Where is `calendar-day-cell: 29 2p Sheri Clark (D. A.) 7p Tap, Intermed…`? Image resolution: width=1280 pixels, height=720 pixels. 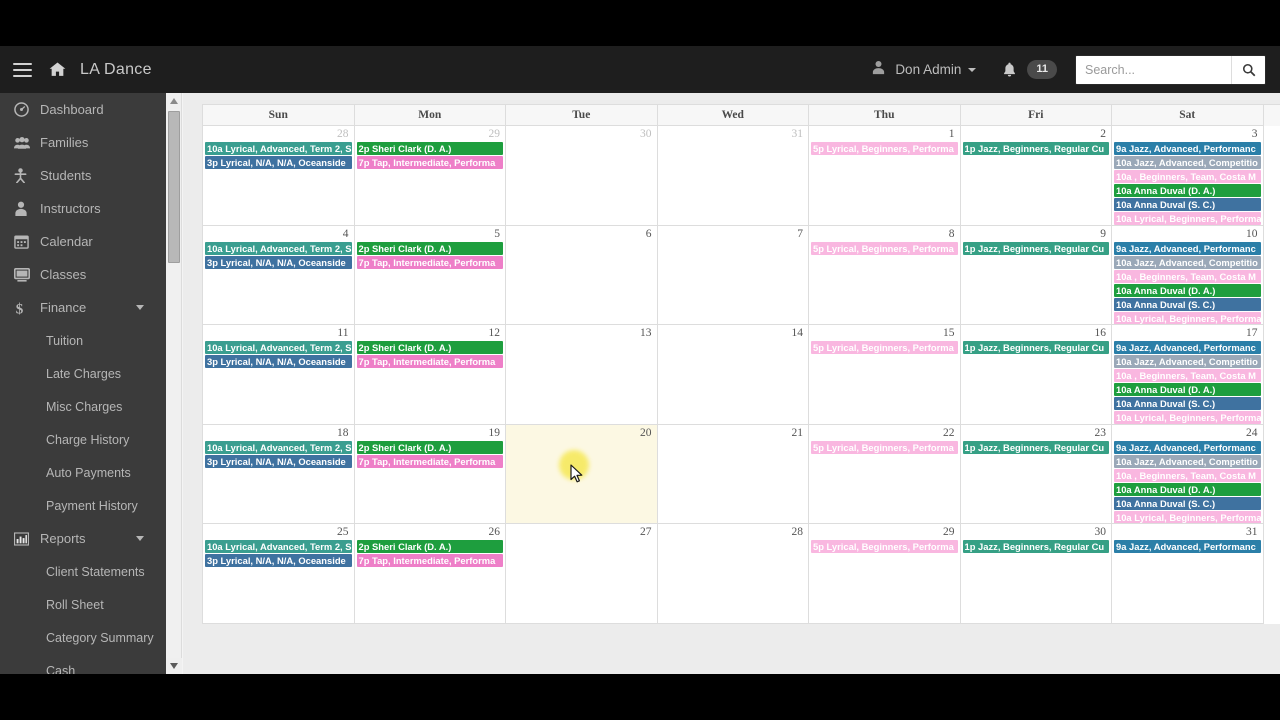 calendar-day-cell: 29 2p Sheri Clark (D. A.) 7p Tap, Intermed… is located at coordinates (430, 176).